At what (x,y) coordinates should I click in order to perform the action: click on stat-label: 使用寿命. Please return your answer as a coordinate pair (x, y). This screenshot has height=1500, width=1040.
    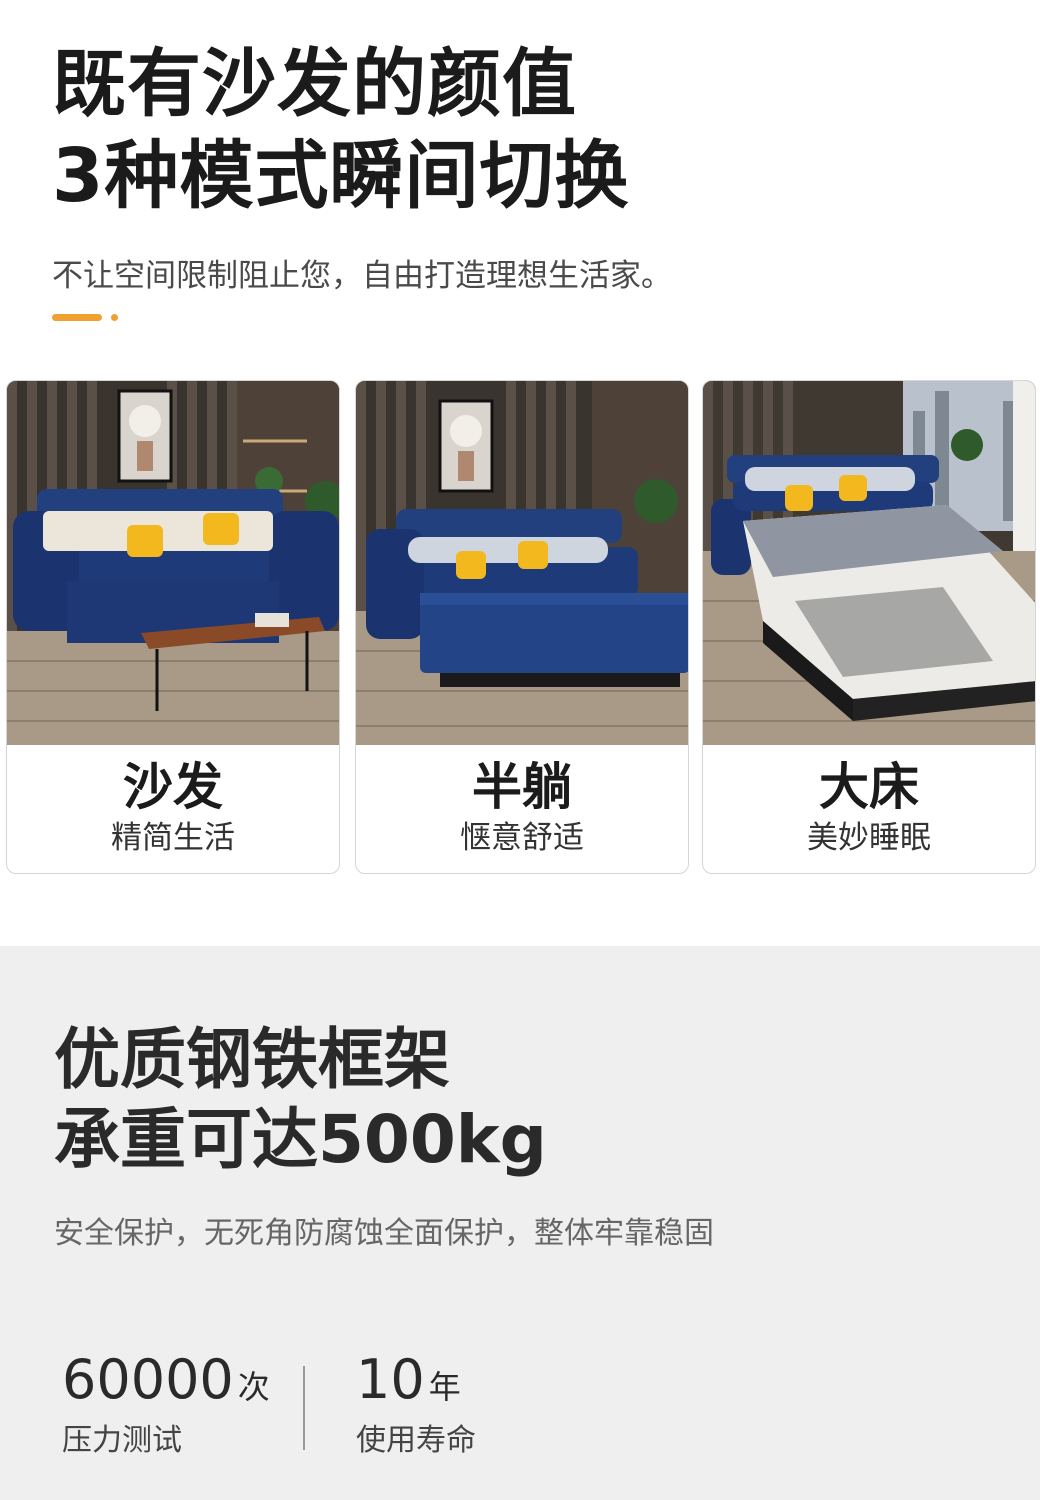
    Looking at the image, I should click on (416, 1440).